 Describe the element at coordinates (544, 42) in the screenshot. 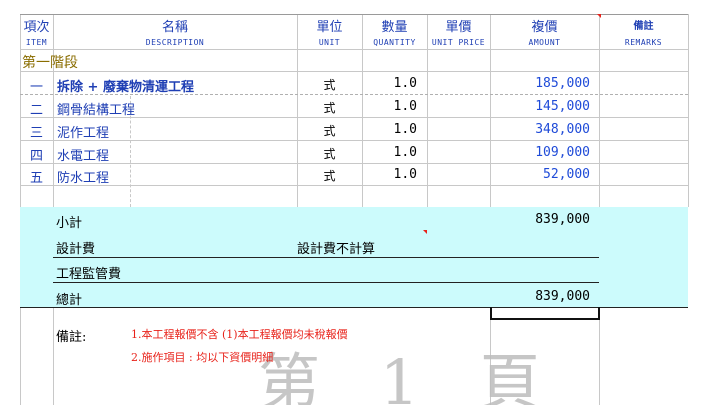

I see `subheader-amount: AMOUNT` at that location.